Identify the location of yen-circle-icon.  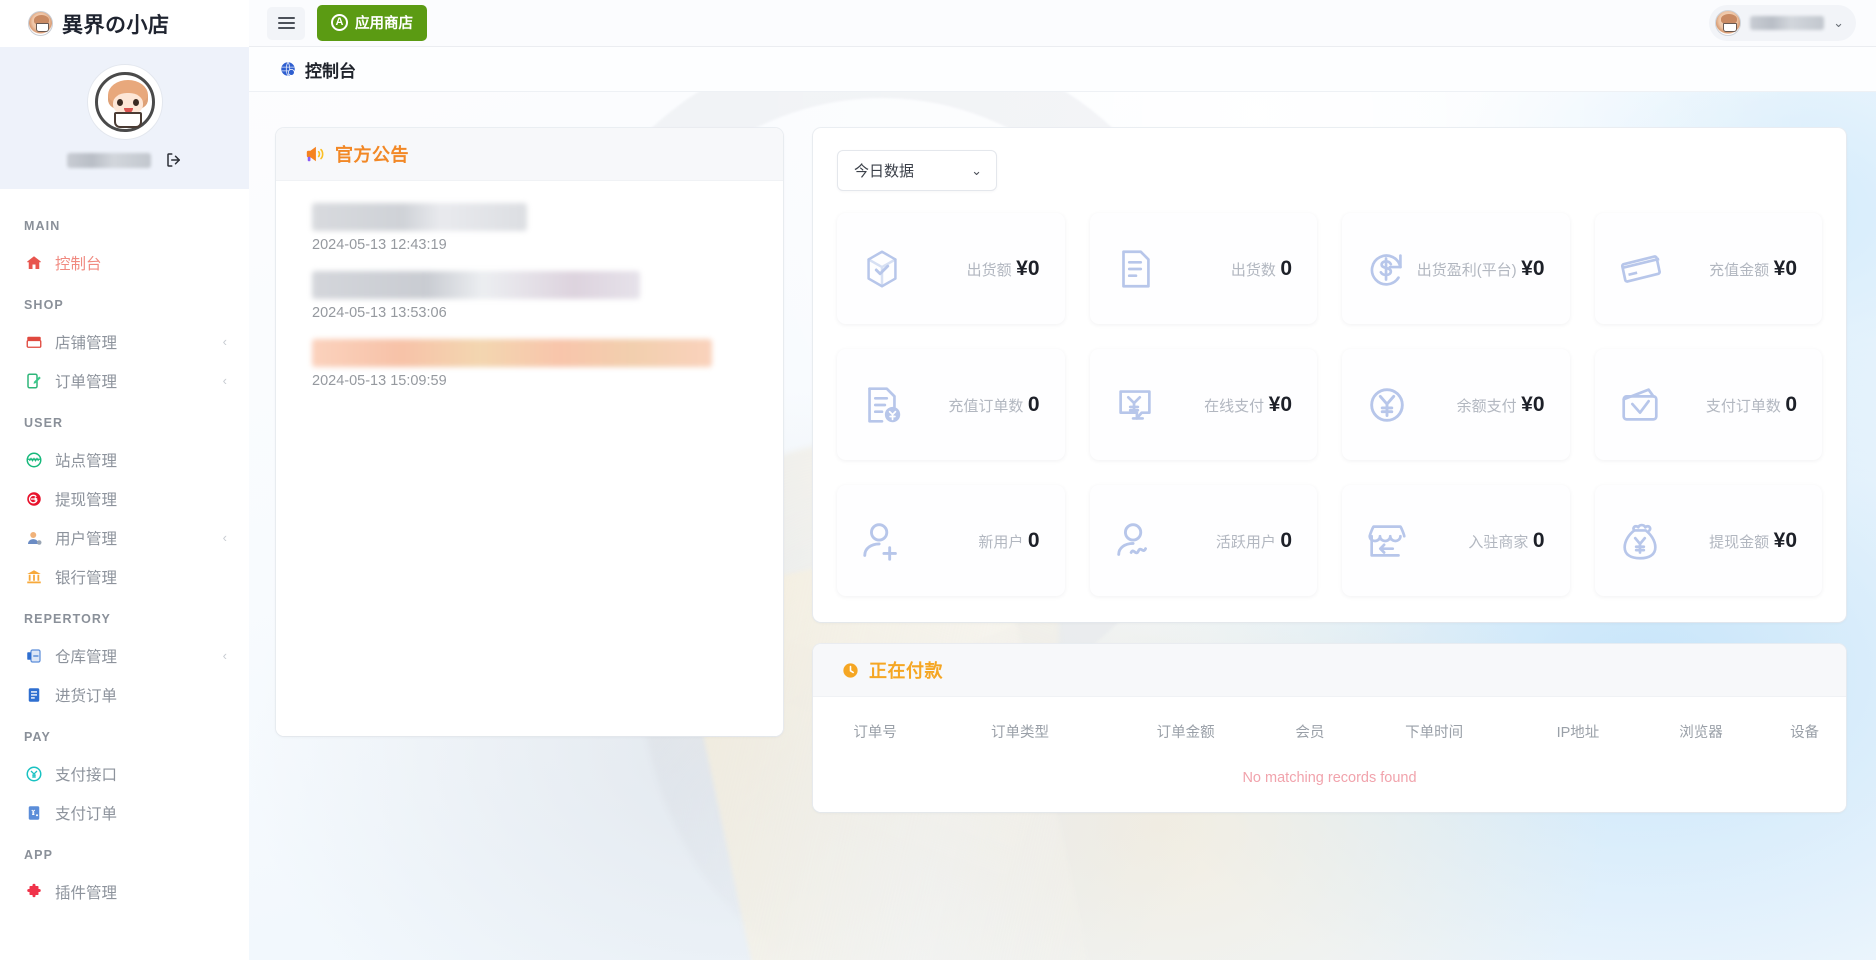
(1387, 405).